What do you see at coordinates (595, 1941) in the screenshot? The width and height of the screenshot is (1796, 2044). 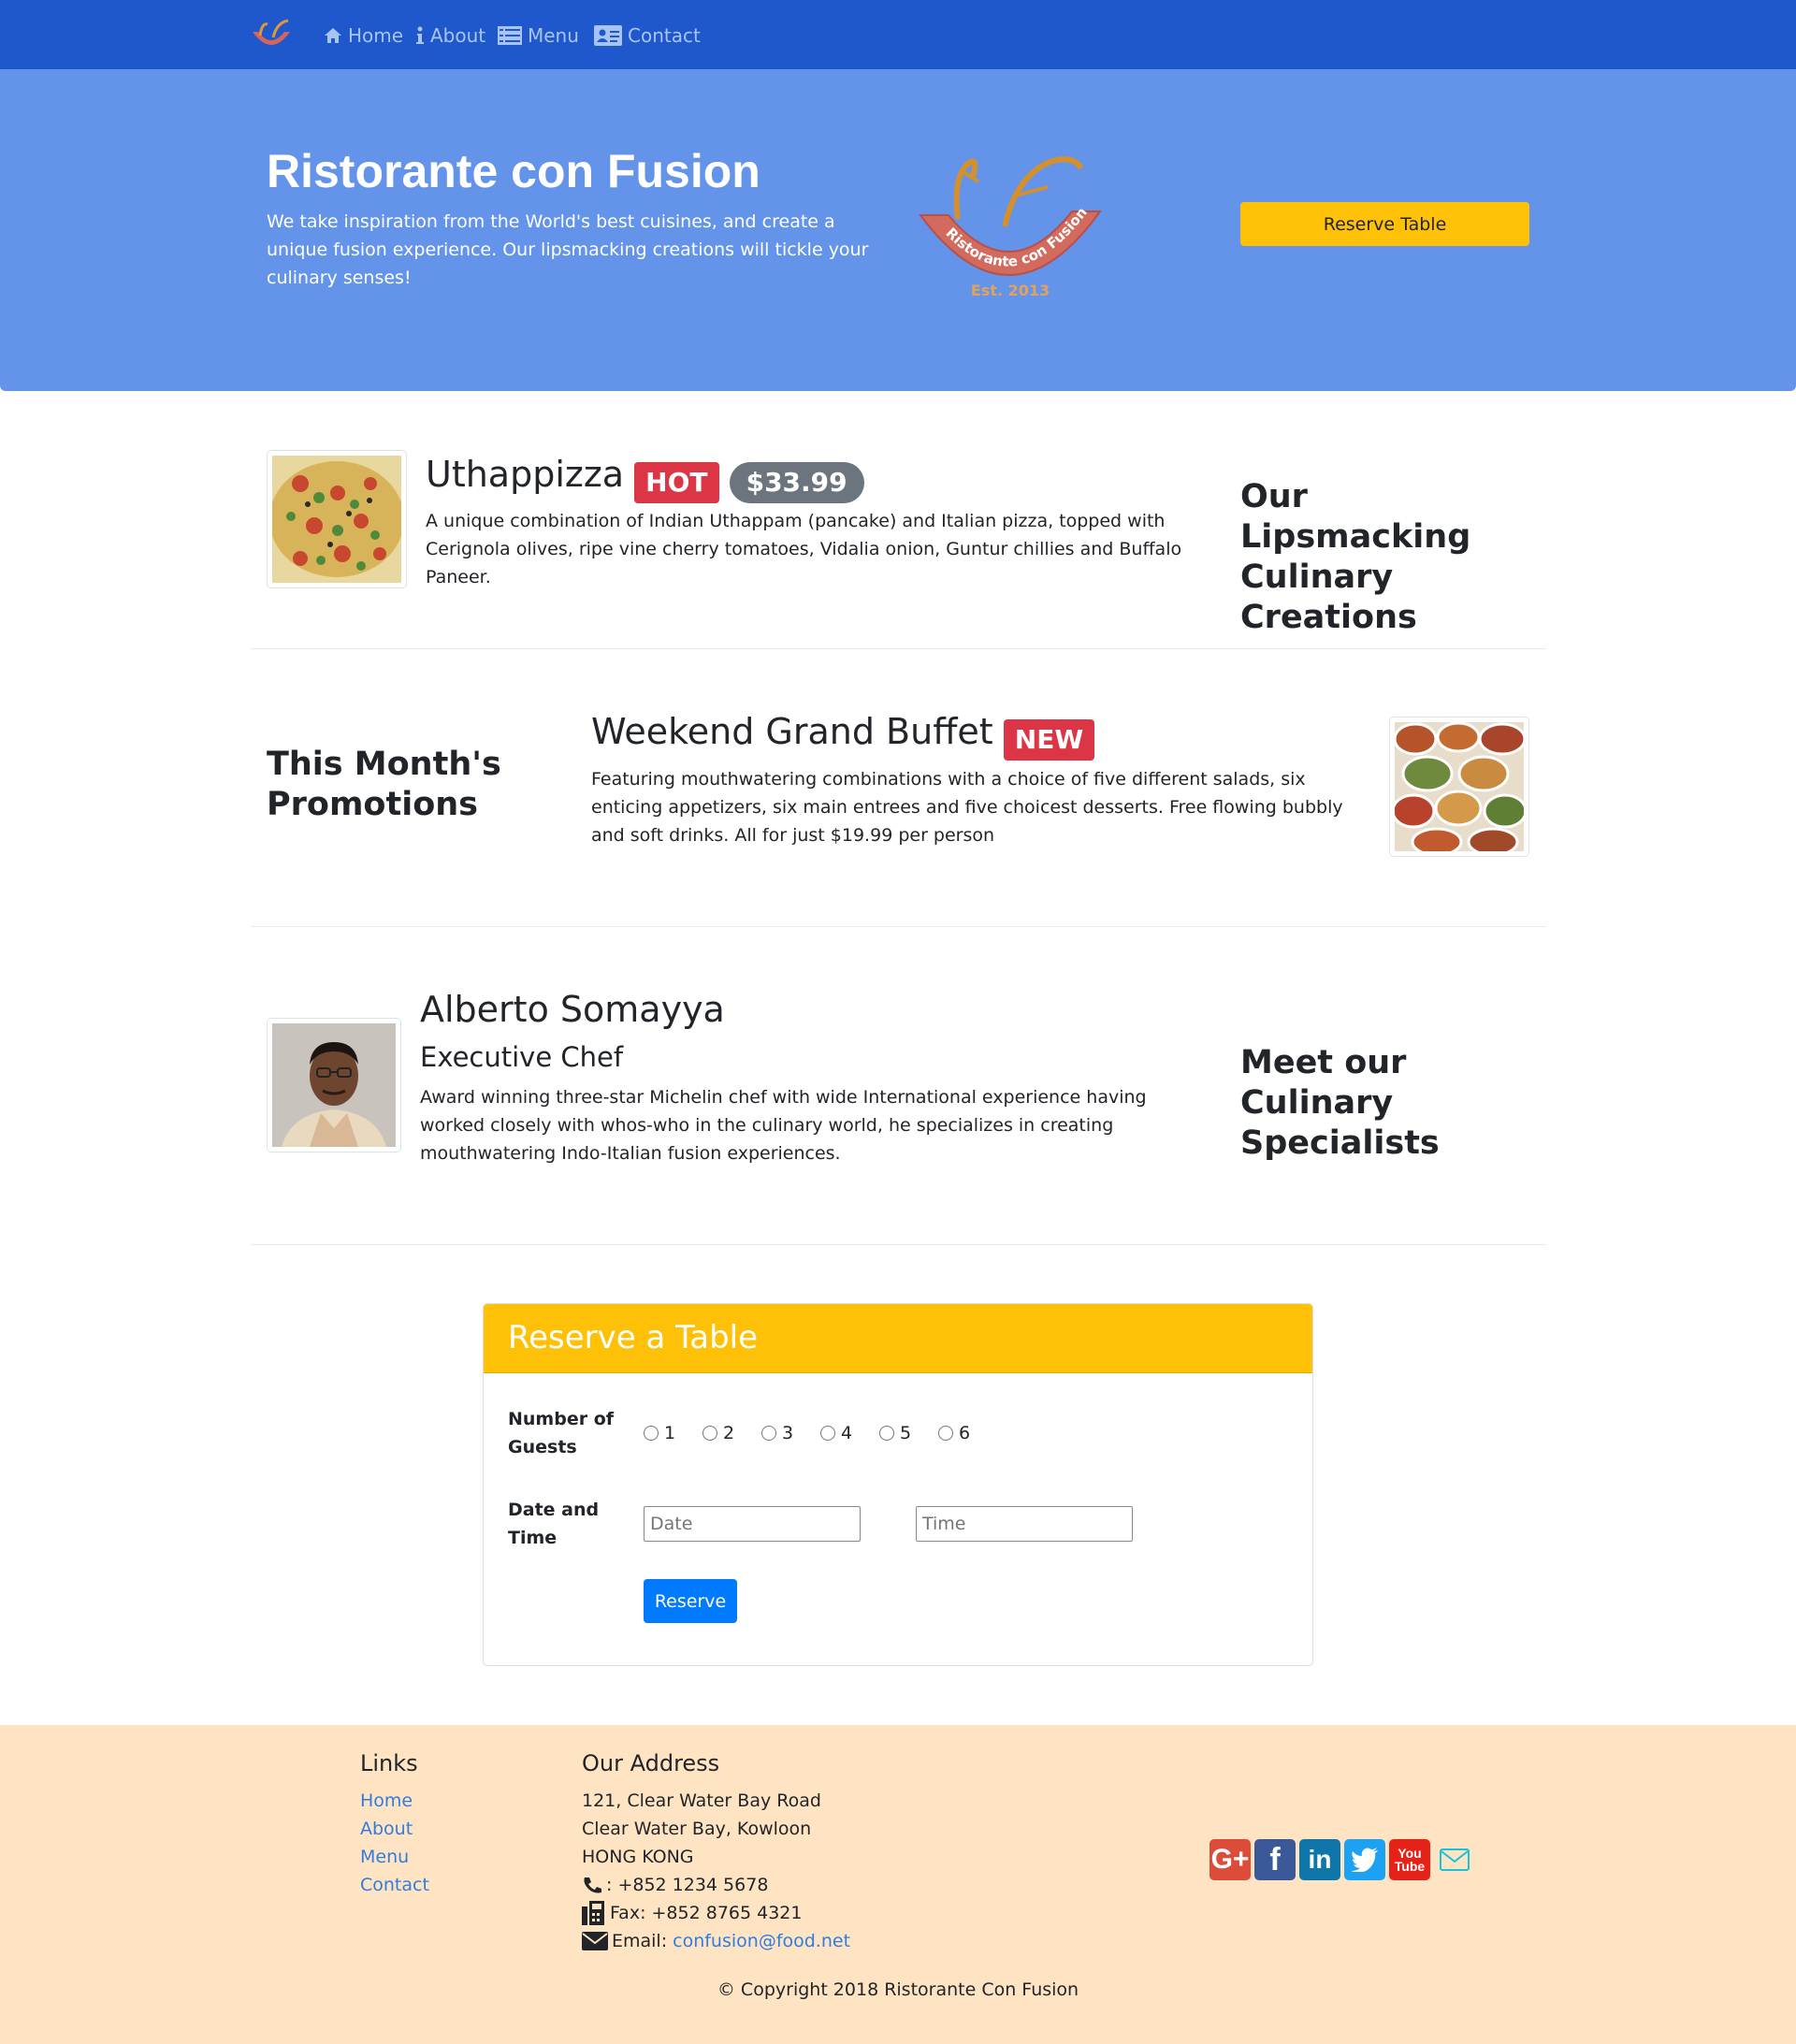 I see `envelope-icon` at bounding box center [595, 1941].